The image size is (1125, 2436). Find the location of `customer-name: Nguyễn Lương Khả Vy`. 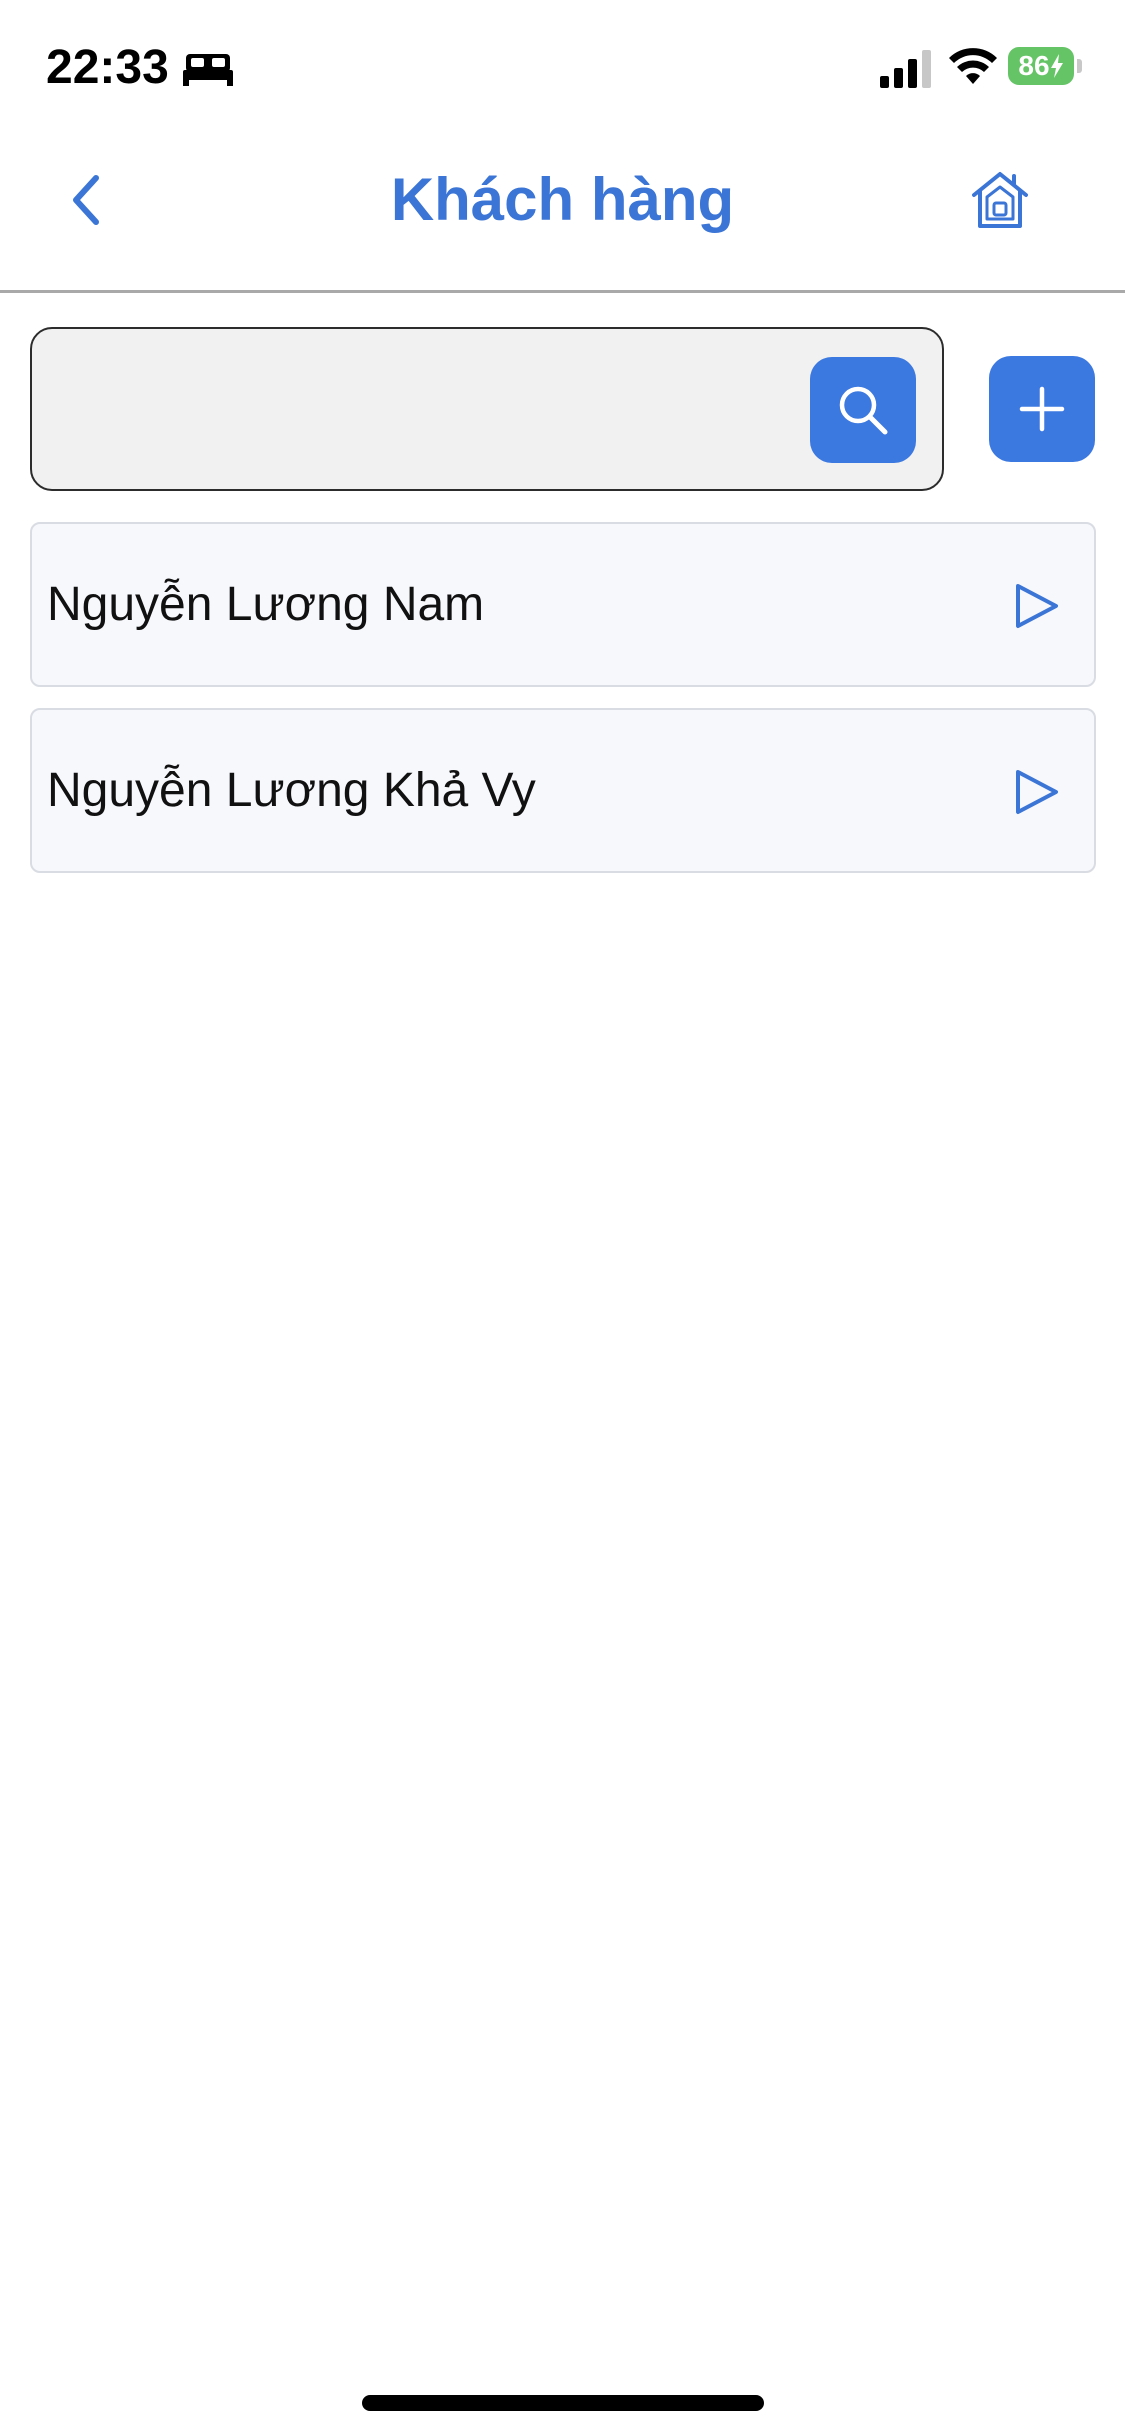

customer-name: Nguyễn Lương Khả Vy is located at coordinates (291, 790).